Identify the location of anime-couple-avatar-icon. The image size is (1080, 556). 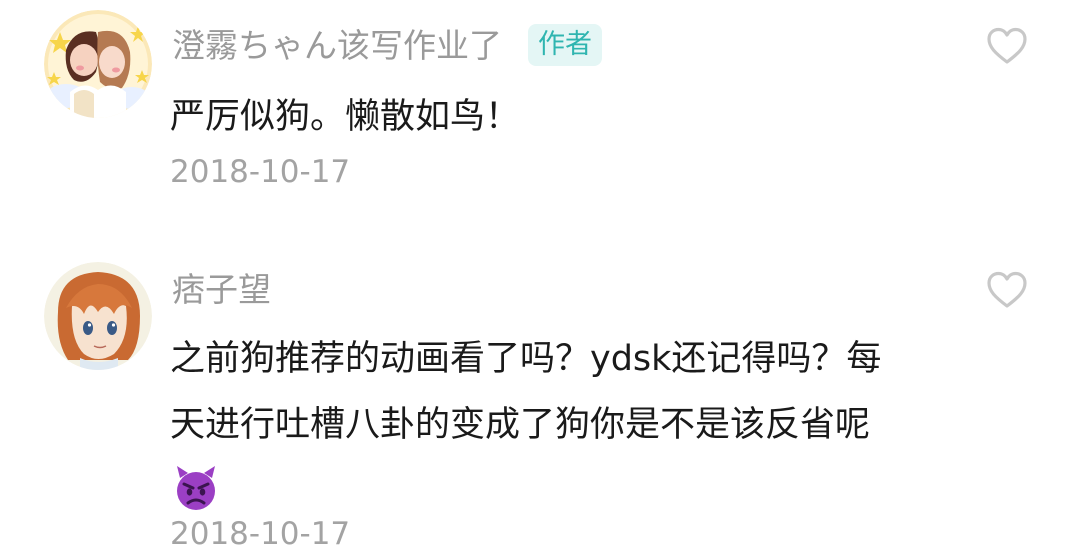
(98, 64).